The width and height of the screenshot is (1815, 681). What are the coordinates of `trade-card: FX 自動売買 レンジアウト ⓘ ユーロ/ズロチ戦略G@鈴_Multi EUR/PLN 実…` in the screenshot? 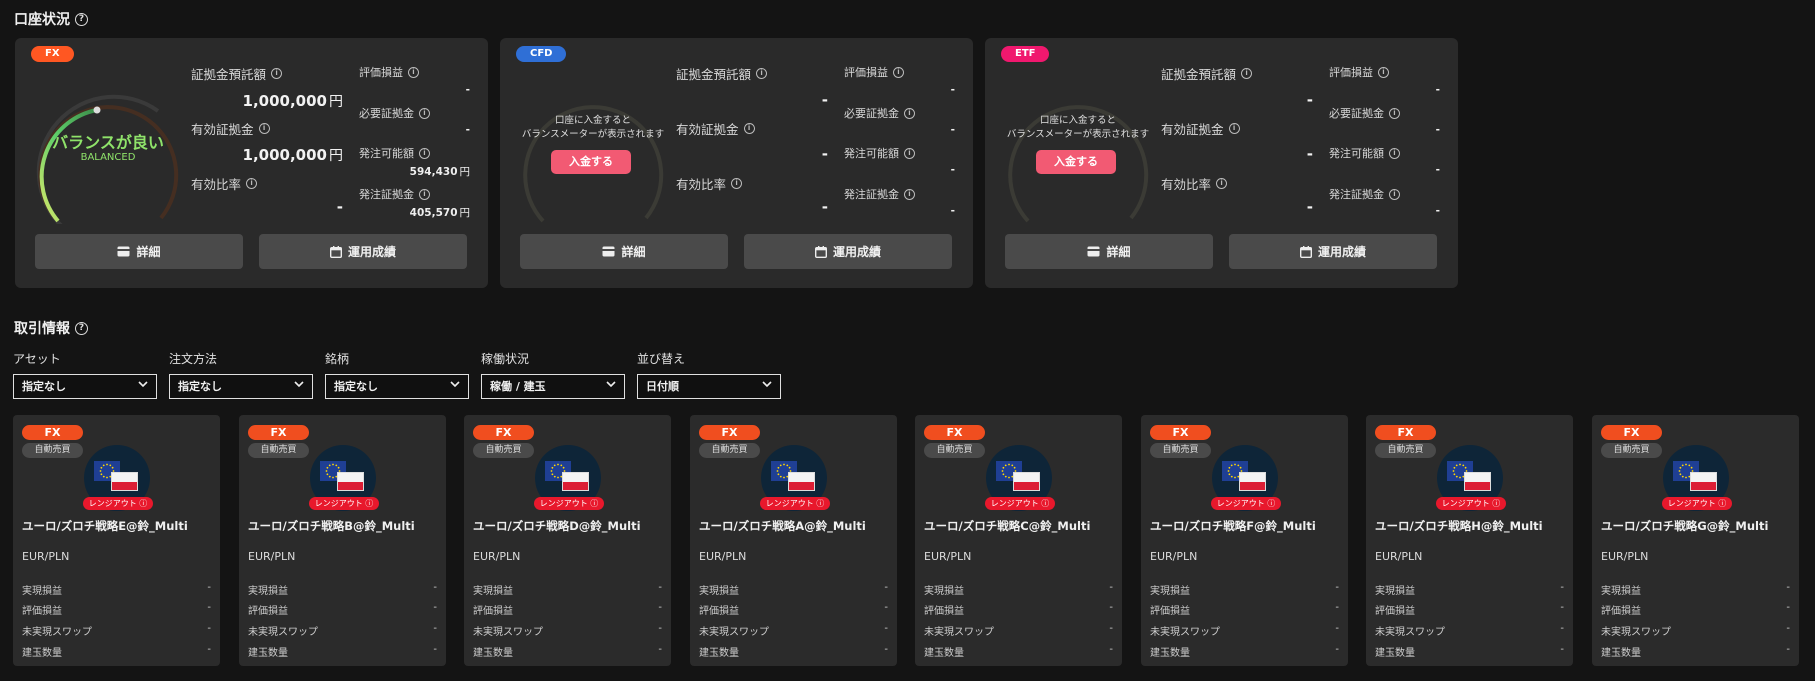 It's located at (1695, 540).